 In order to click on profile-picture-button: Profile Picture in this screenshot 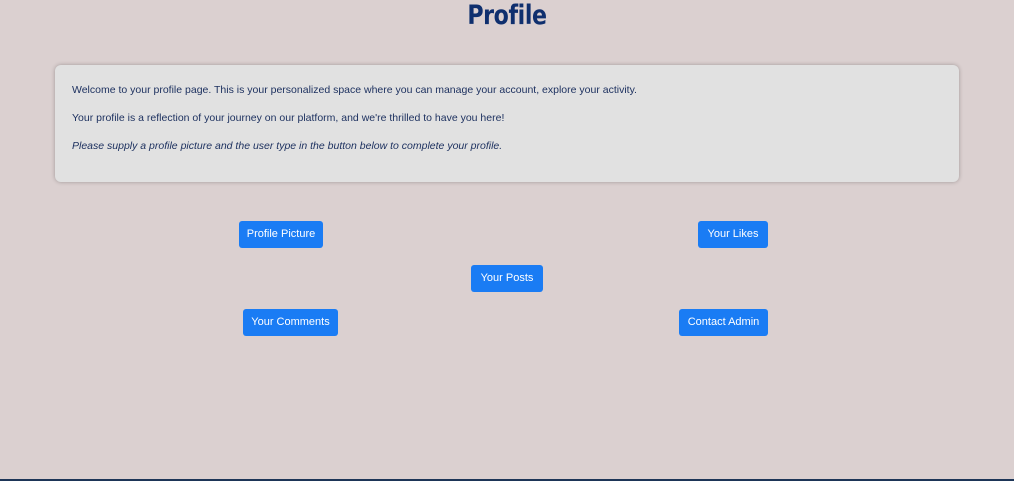, I will do `click(281, 234)`.